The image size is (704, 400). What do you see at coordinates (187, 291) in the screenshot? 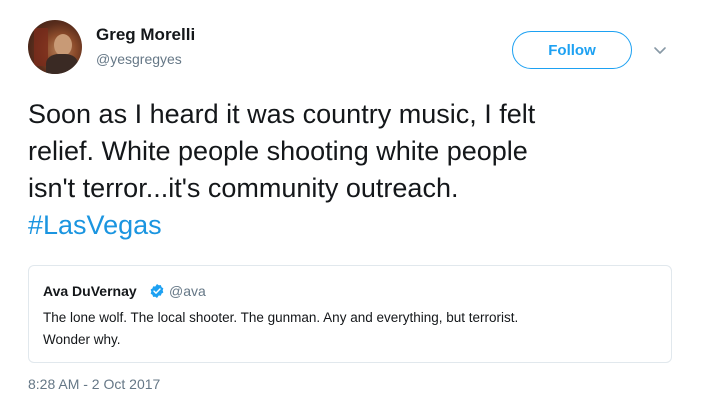
I see `quoted-author-handle: @ava` at bounding box center [187, 291].